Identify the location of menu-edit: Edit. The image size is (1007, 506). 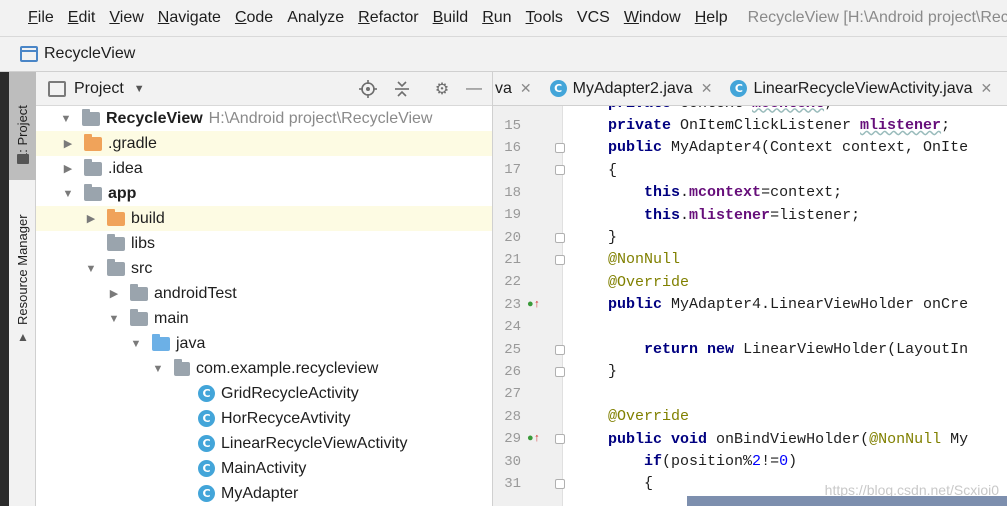
(82, 18).